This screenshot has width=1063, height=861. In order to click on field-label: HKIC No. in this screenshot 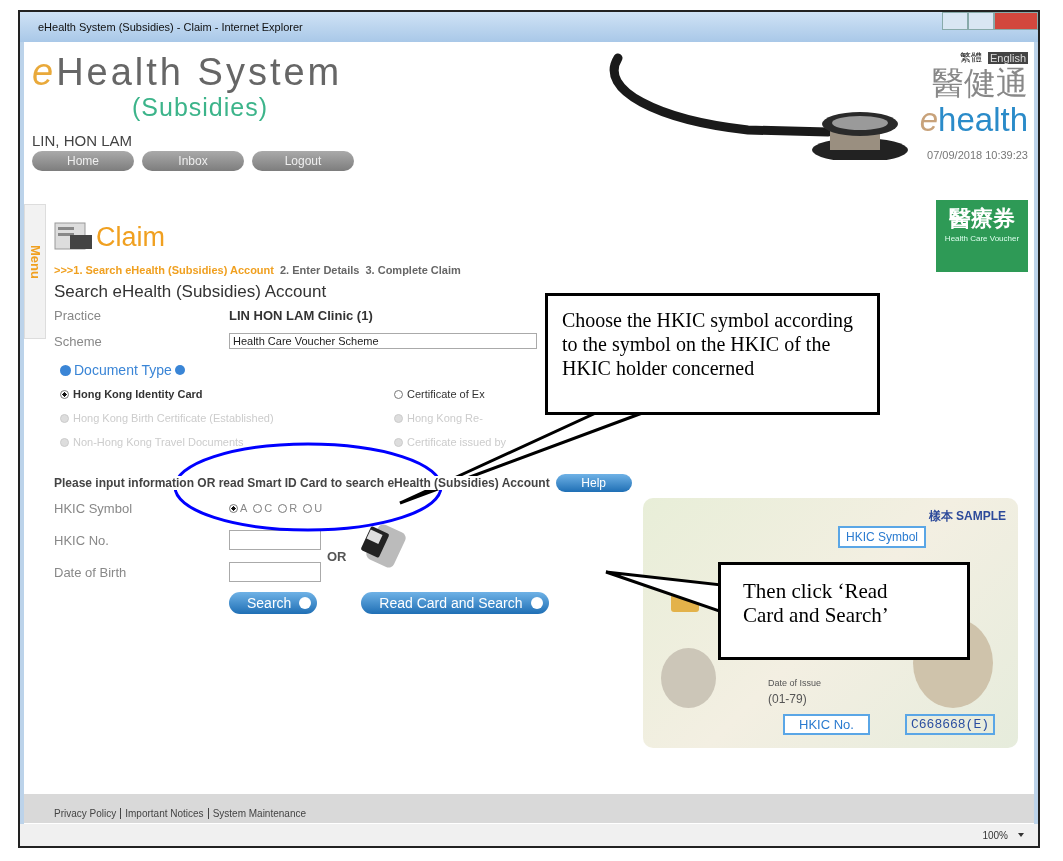, I will do `click(82, 540)`.